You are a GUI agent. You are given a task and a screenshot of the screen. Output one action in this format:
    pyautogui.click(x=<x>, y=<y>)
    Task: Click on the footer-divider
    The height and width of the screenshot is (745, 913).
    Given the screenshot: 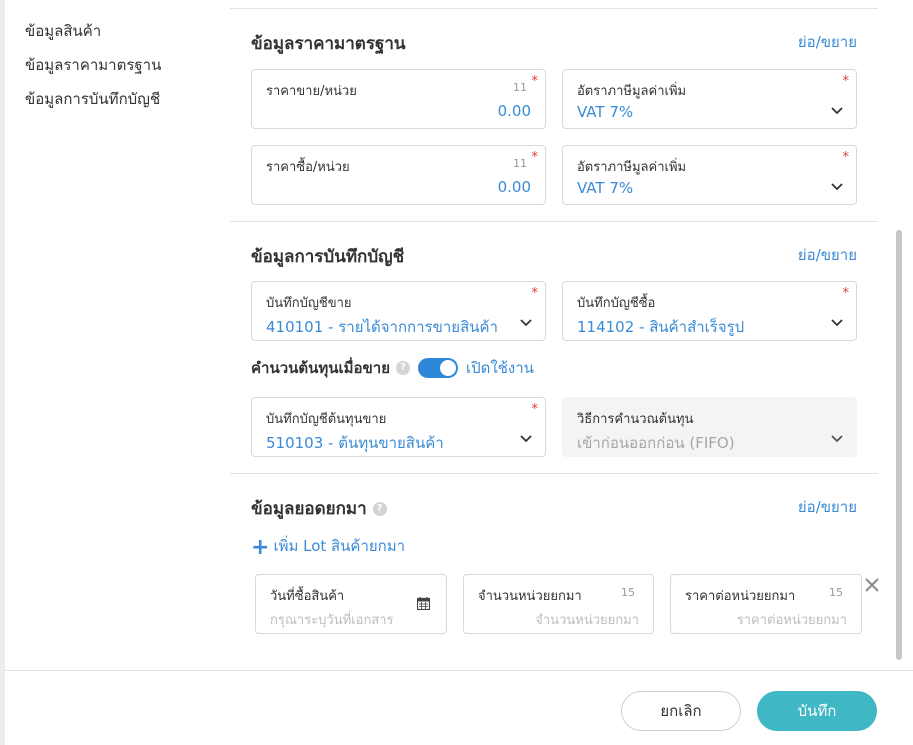 What is the action you would take?
    pyautogui.click(x=459, y=670)
    